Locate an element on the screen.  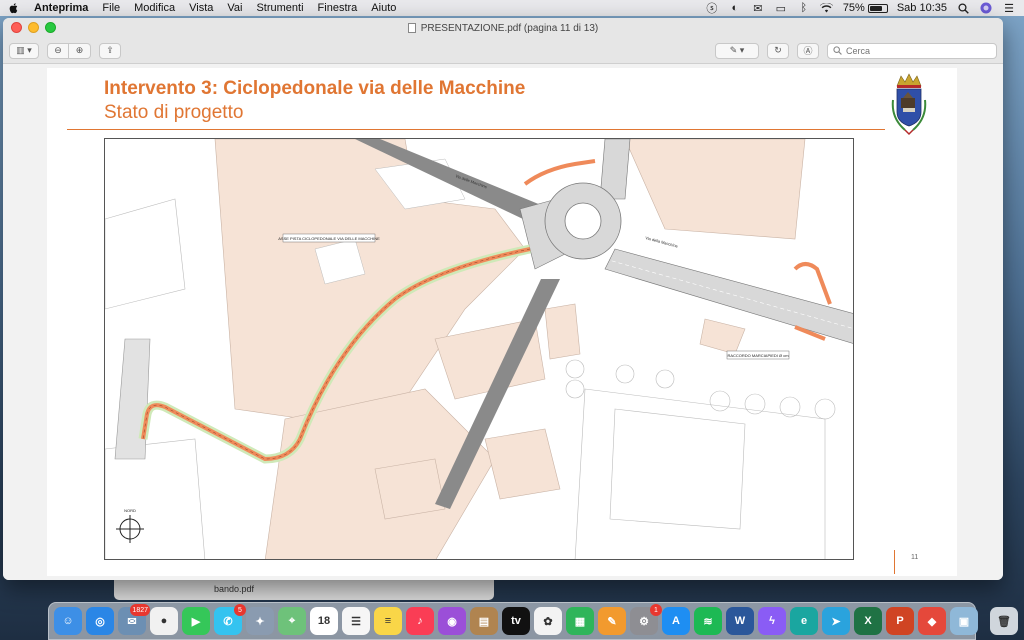
dock-word-icon: W is located at coordinates (740, 621).